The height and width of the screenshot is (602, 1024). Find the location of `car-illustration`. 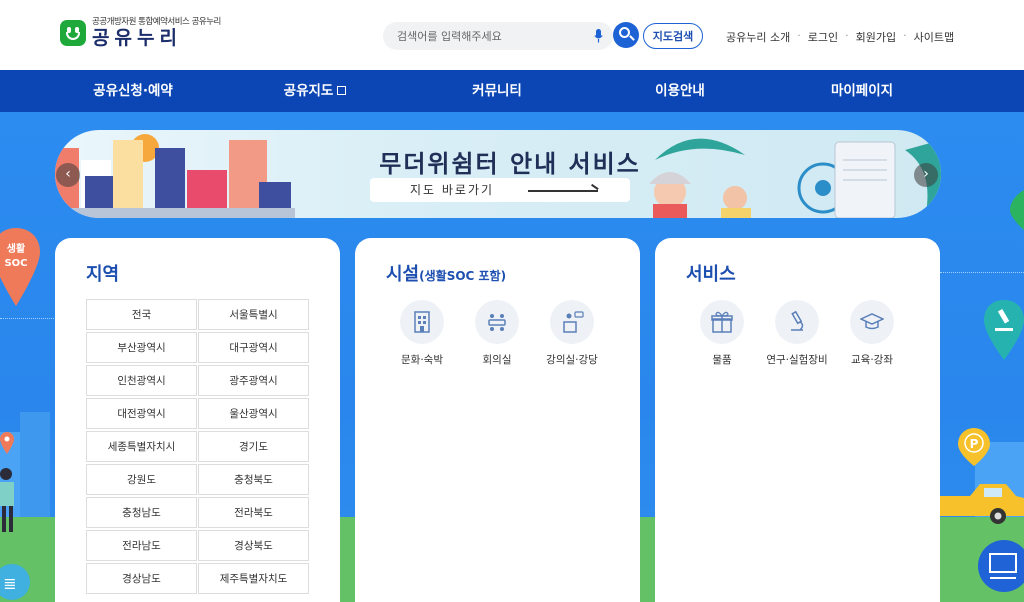

car-illustration is located at coordinates (982, 504).